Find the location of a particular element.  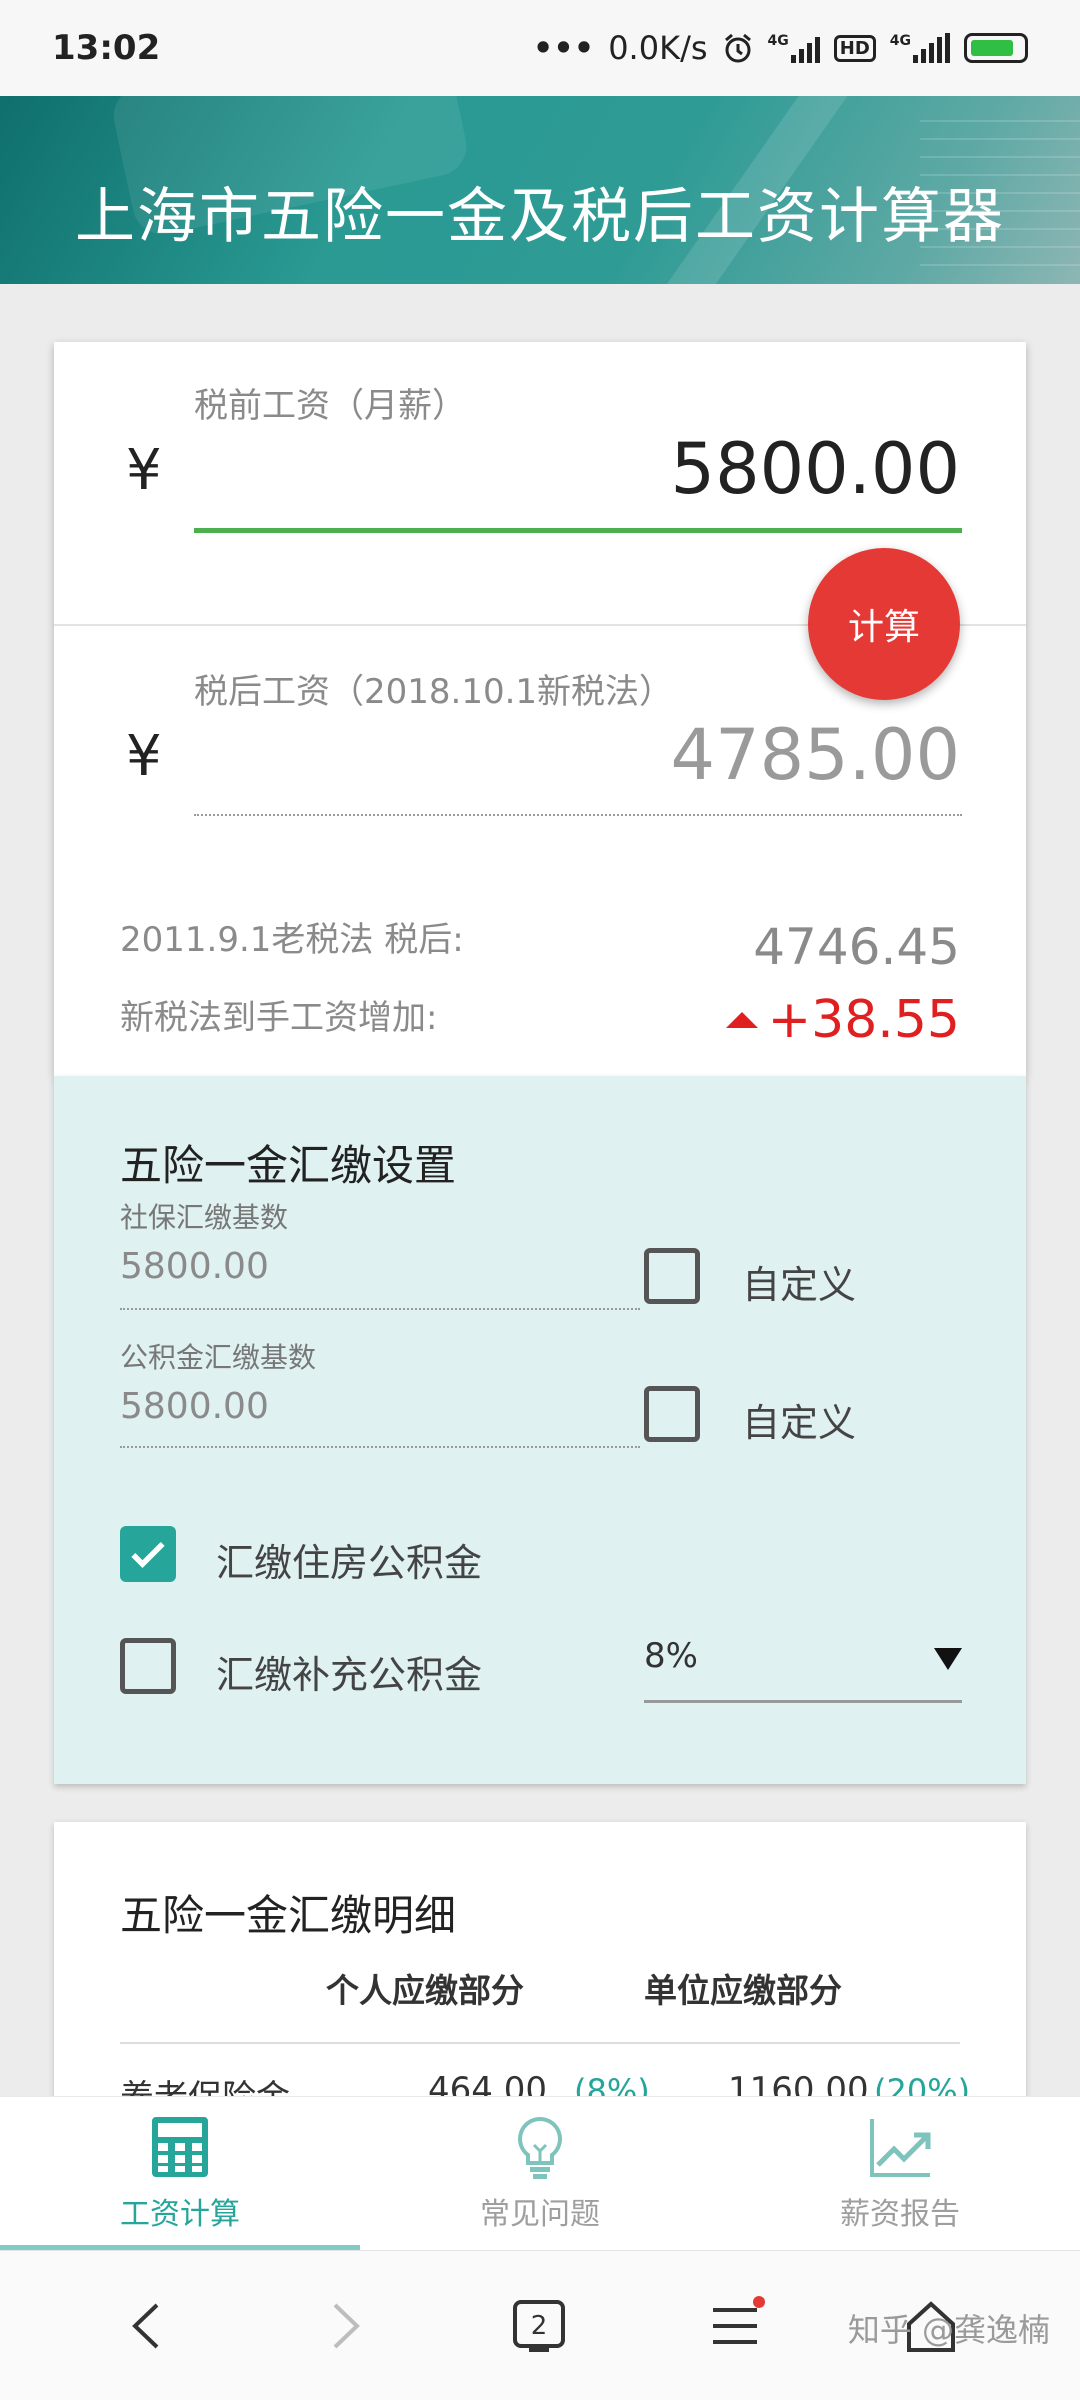

nav-label: 工资计算 is located at coordinates (180, 2214).